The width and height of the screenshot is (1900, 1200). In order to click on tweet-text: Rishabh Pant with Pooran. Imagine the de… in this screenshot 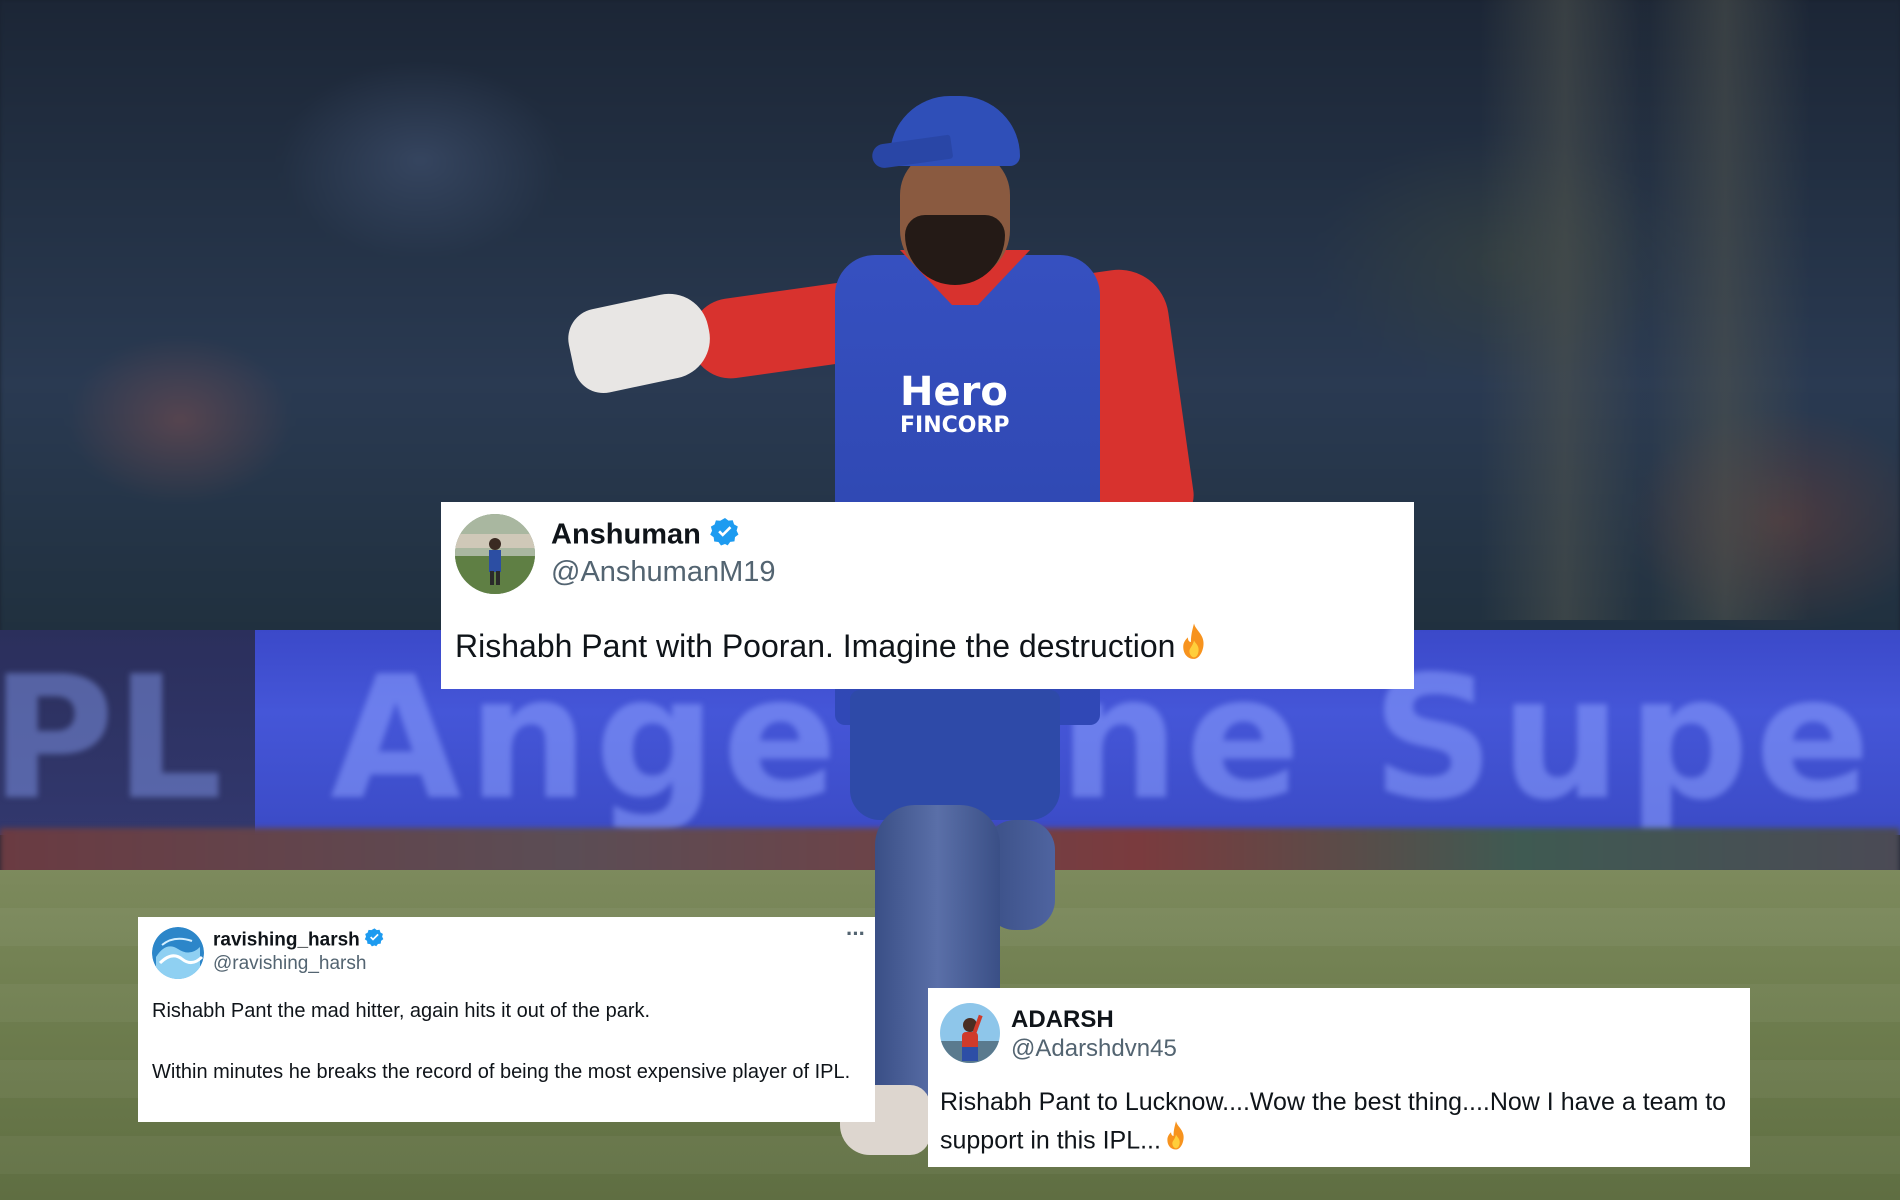, I will do `click(834, 646)`.